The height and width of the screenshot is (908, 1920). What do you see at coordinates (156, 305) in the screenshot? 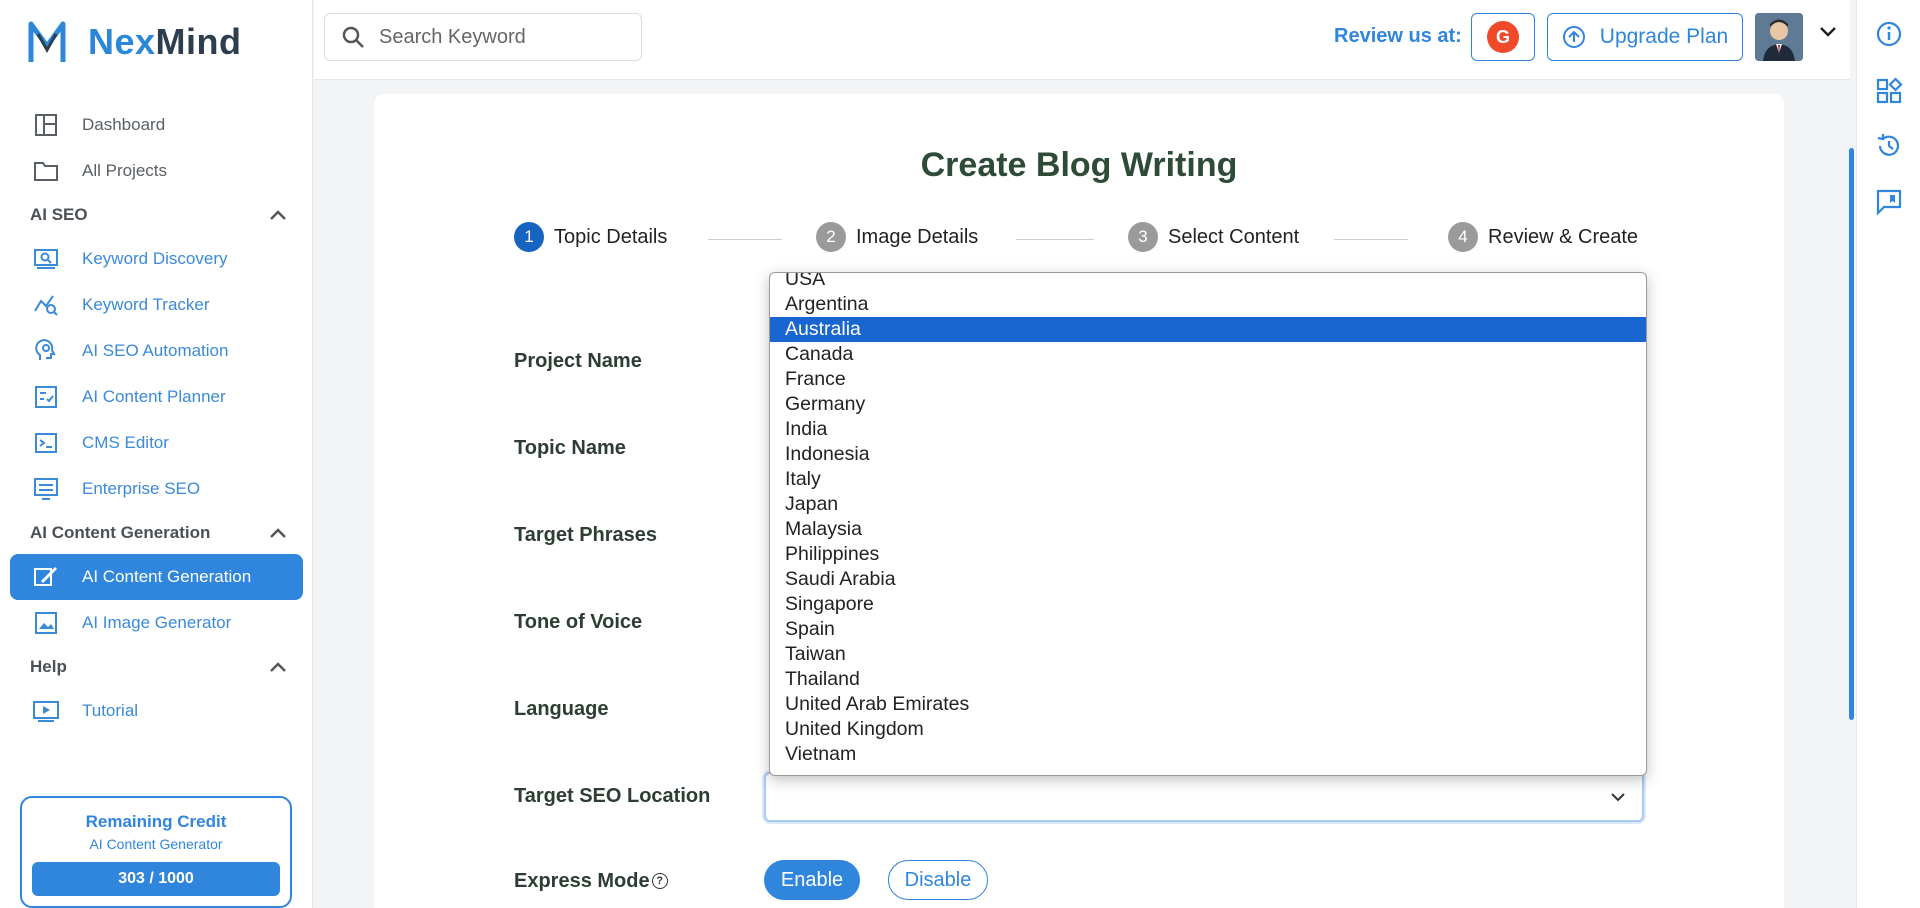
I see `sidebar-item-keyword-tracker: Keyword Tracker` at bounding box center [156, 305].